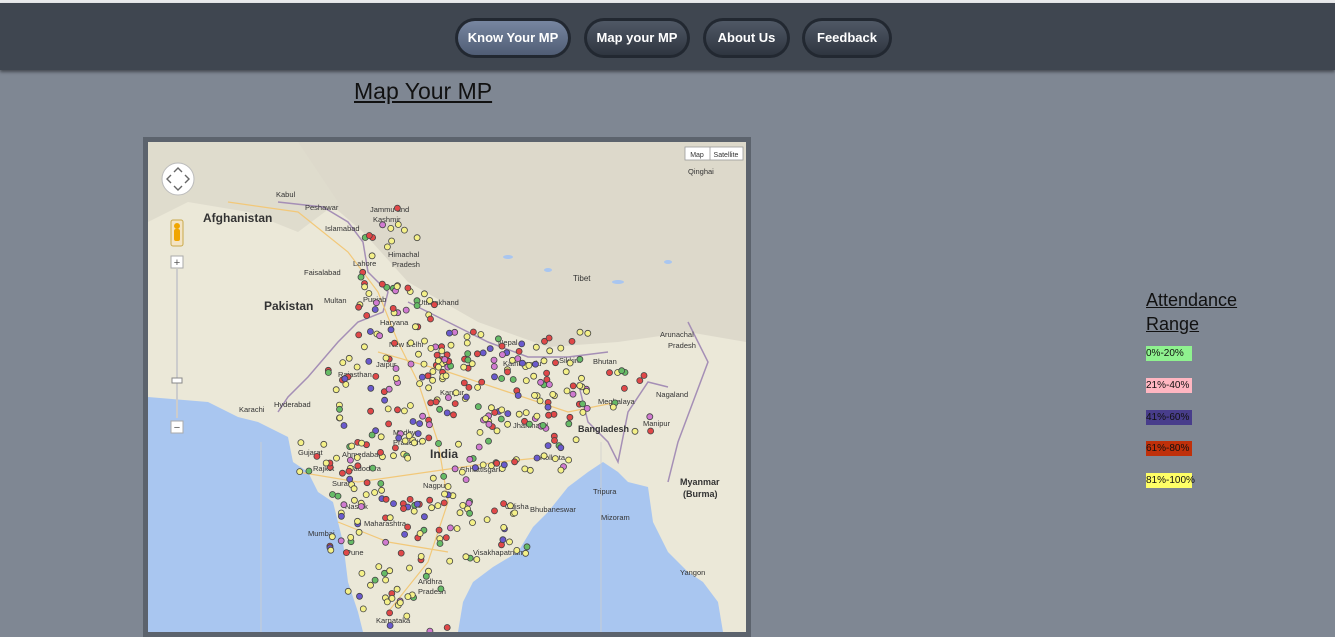 Image resolution: width=1335 pixels, height=637 pixels. What do you see at coordinates (513, 38) in the screenshot?
I see `nav-know-your-mp-button: Know Your MP` at bounding box center [513, 38].